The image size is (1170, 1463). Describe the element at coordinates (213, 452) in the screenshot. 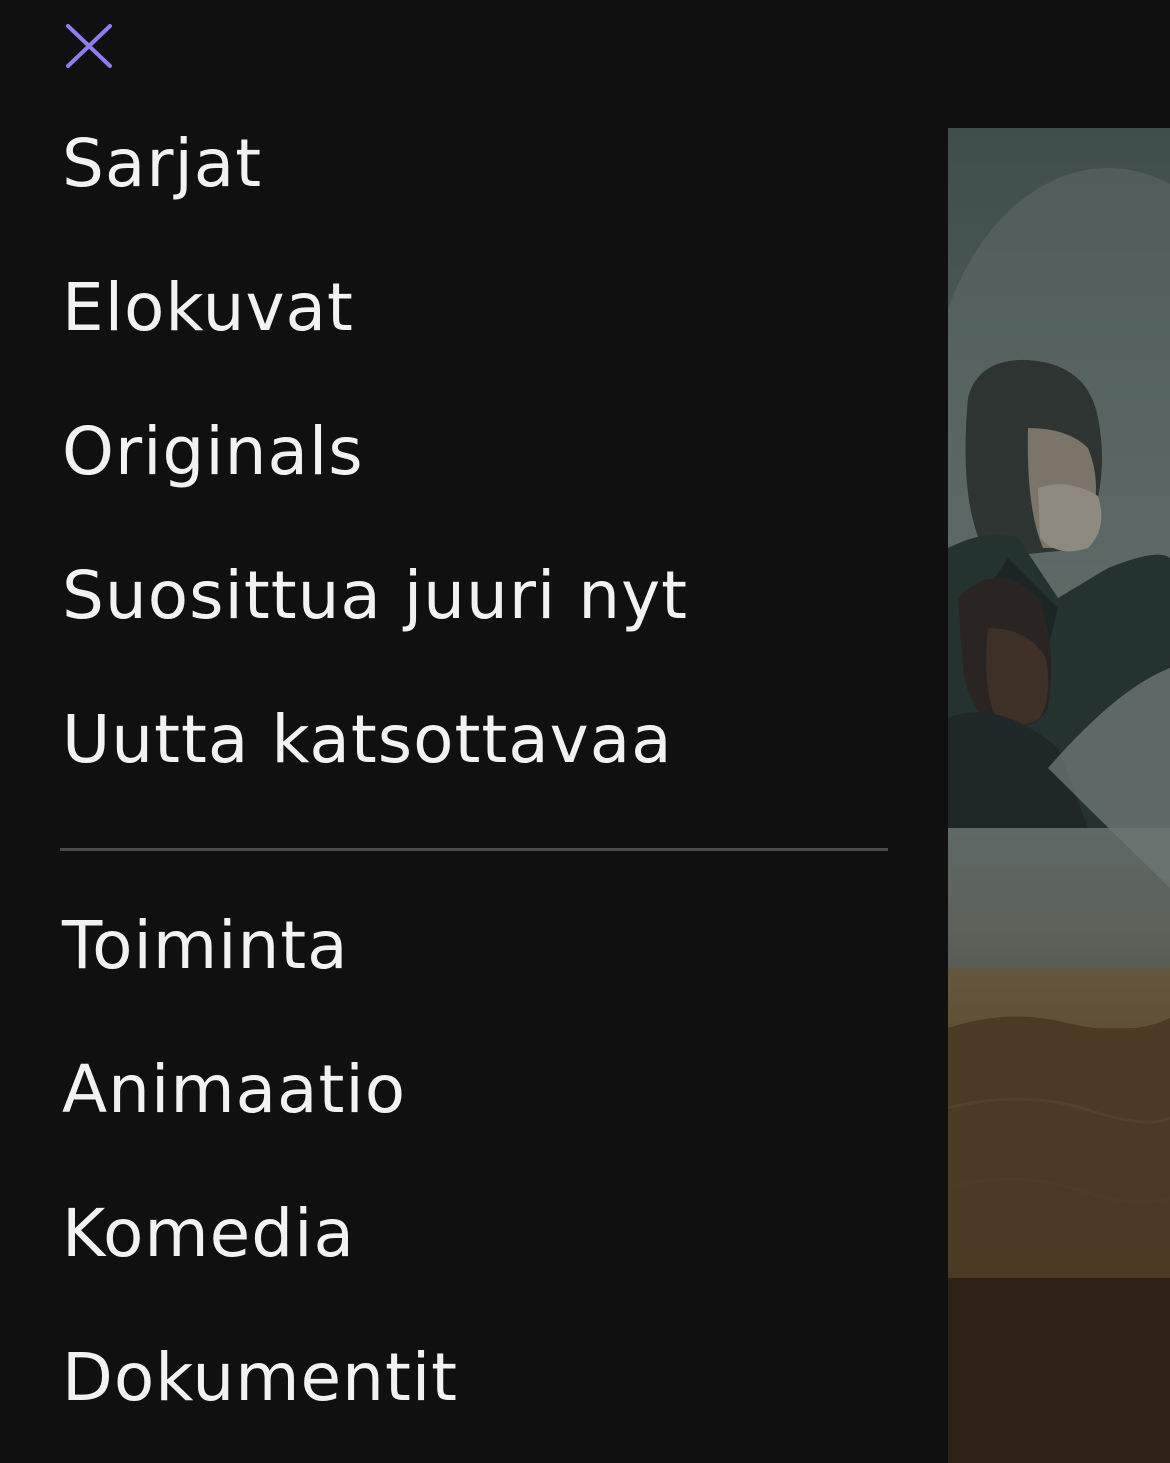

I see `menu-item-originals: Originals` at that location.